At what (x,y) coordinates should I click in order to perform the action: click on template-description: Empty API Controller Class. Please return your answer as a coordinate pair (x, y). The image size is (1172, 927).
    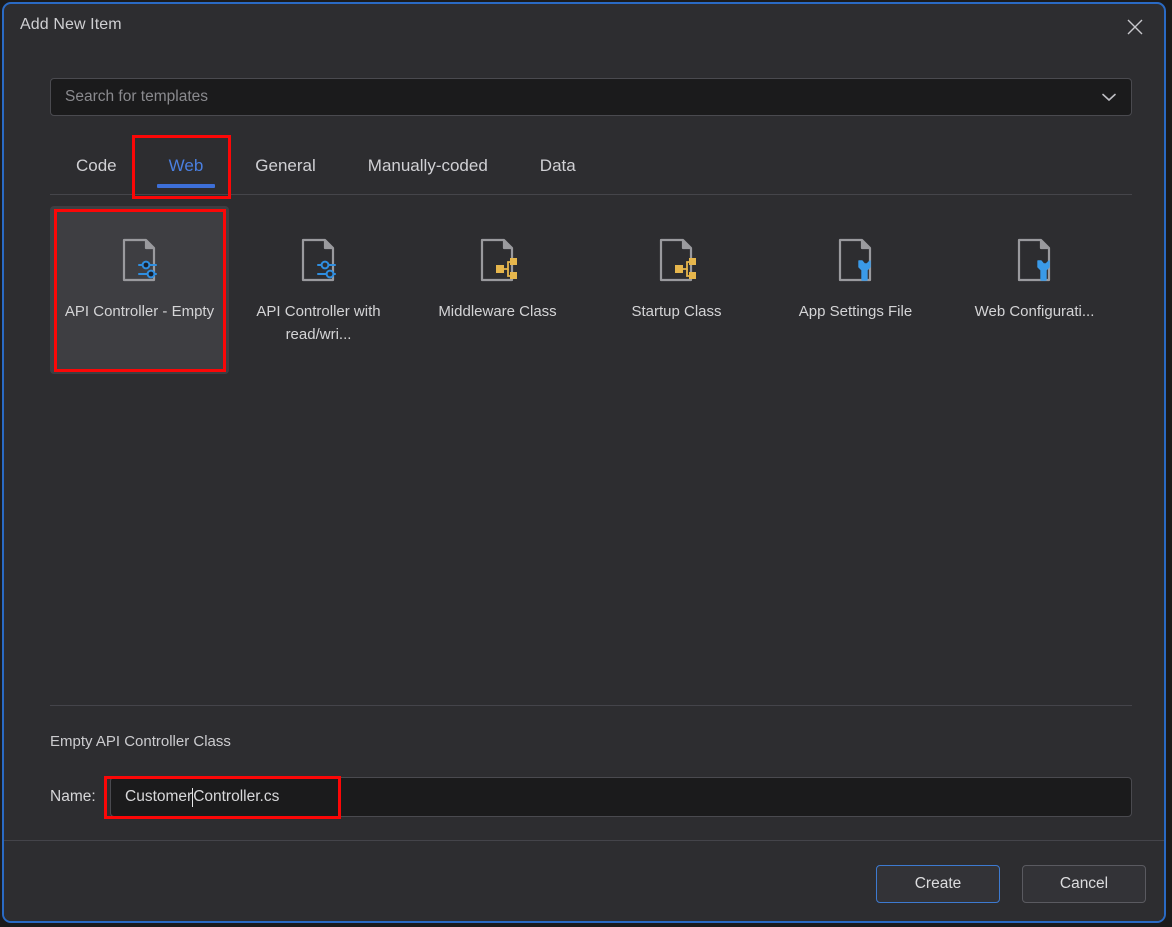
    Looking at the image, I should click on (140, 741).